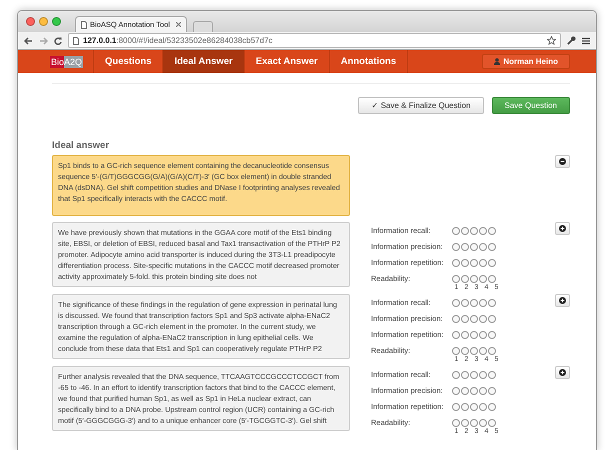  I want to click on close-icon, so click(178, 24).